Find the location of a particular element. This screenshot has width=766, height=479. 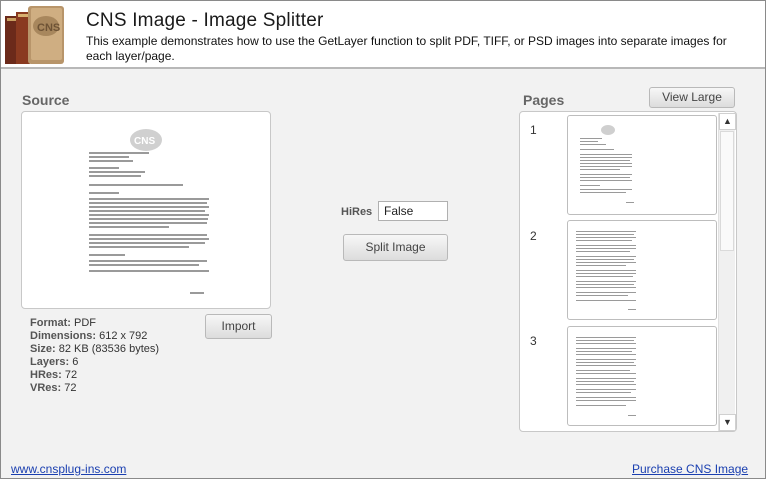

split-image-button: Split Image is located at coordinates (395, 247).